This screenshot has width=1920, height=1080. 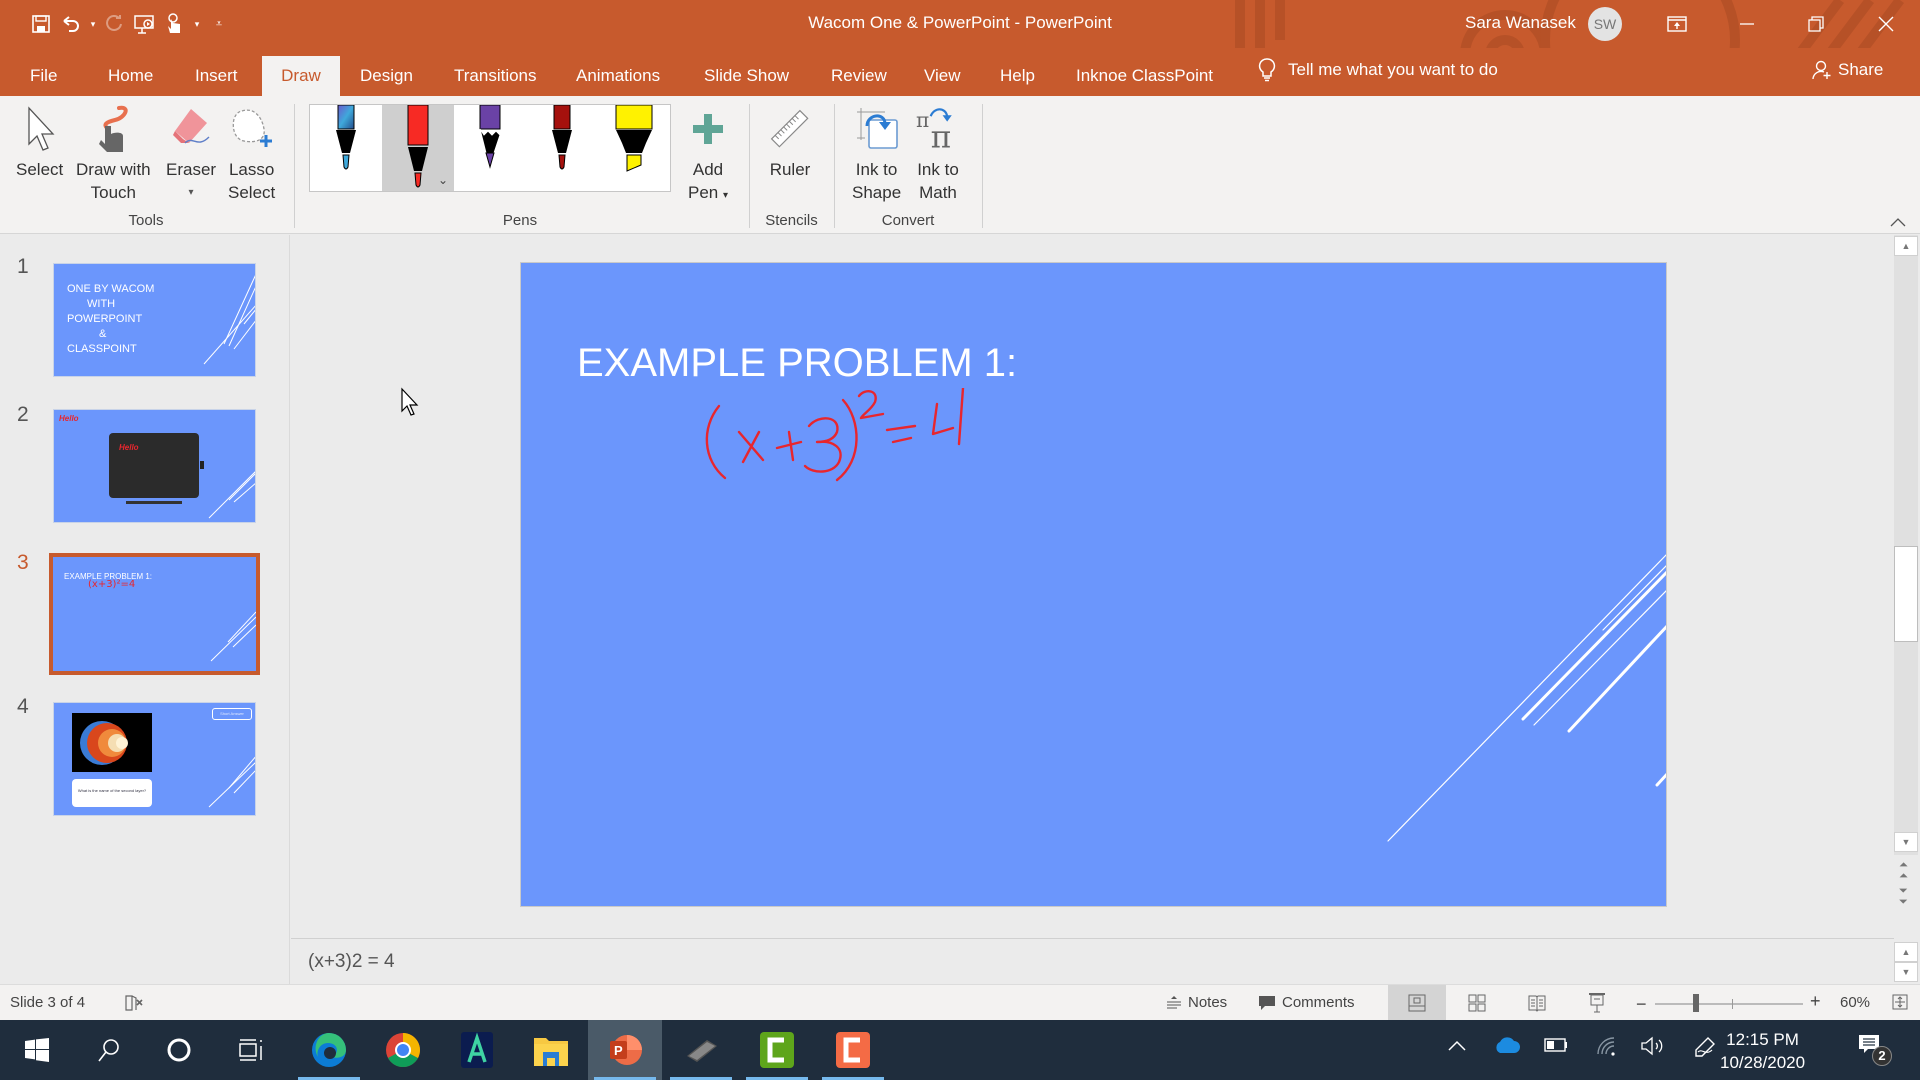 I want to click on taskbar-app-powerpoint: P, so click(x=625, y=1050).